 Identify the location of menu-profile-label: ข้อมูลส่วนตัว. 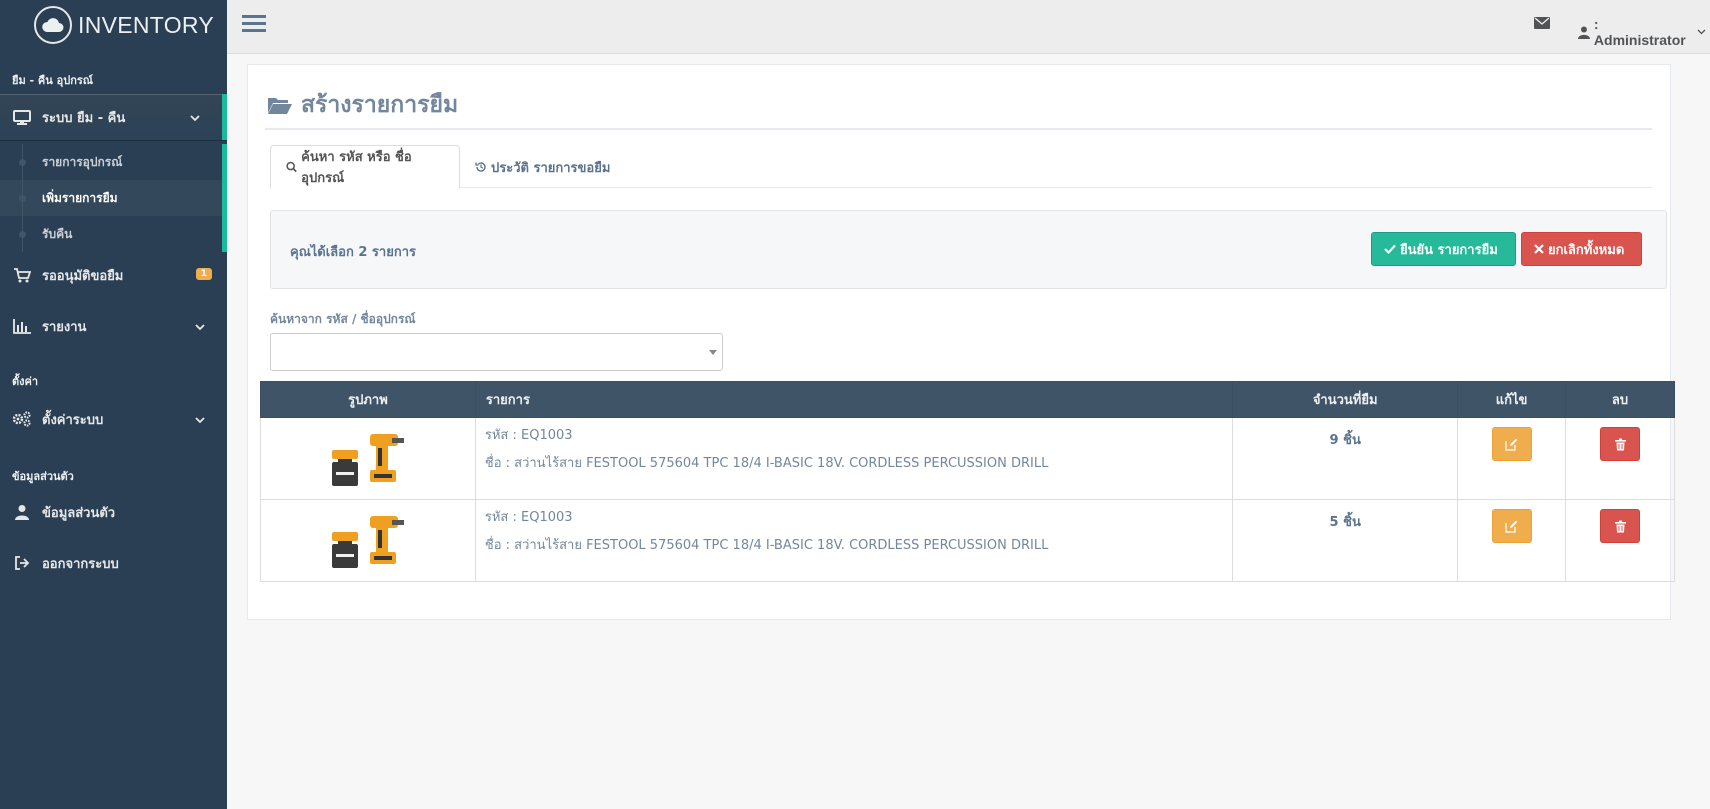
(79, 513).